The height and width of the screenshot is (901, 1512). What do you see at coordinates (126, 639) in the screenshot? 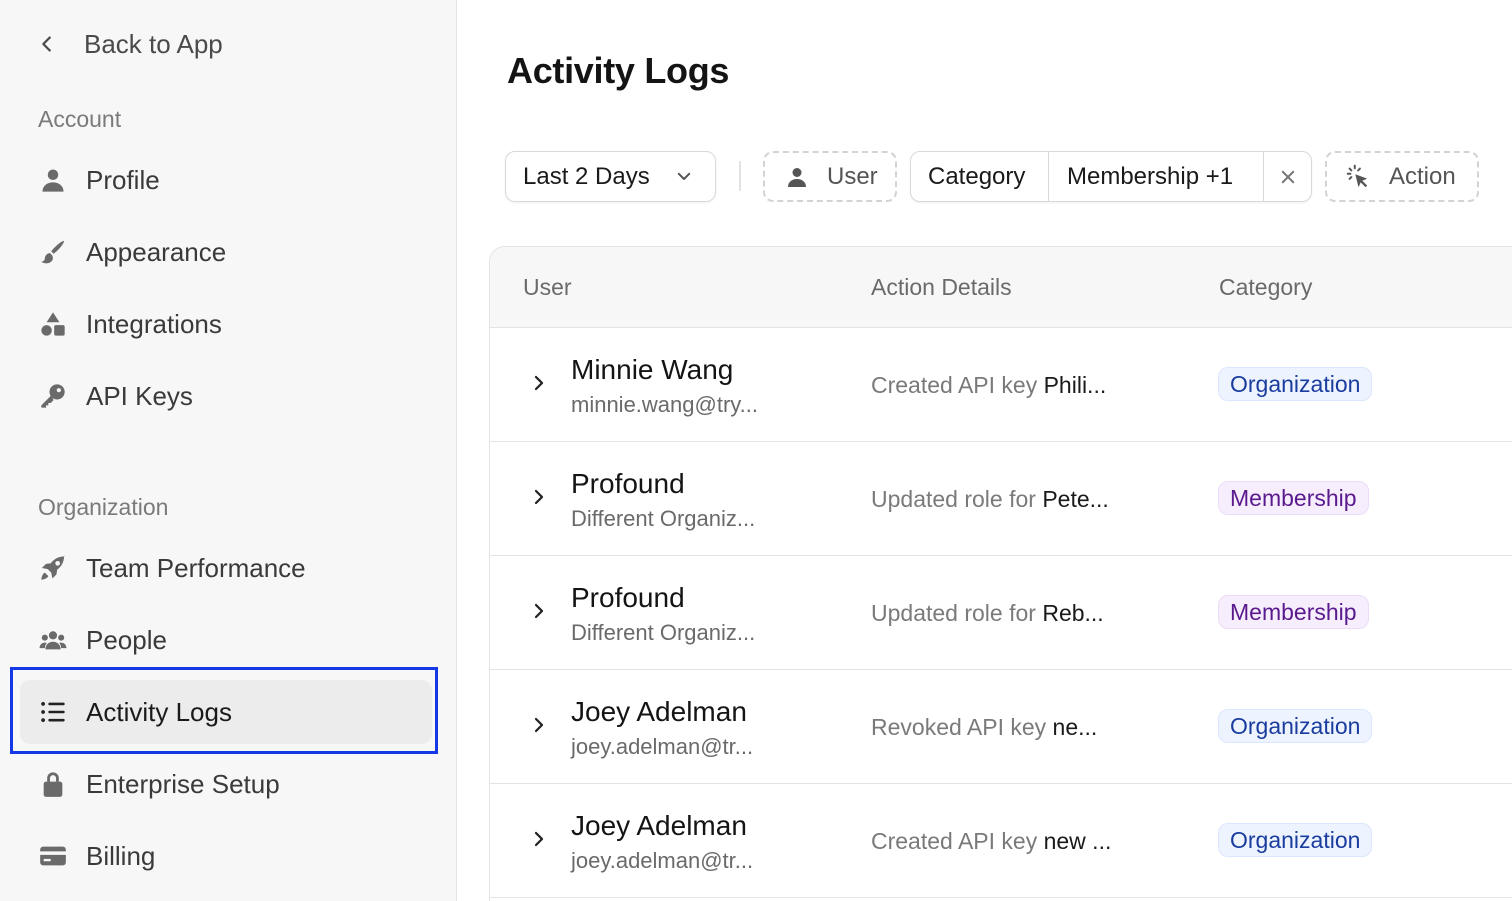
I see `sidebar-item-label: People` at bounding box center [126, 639].